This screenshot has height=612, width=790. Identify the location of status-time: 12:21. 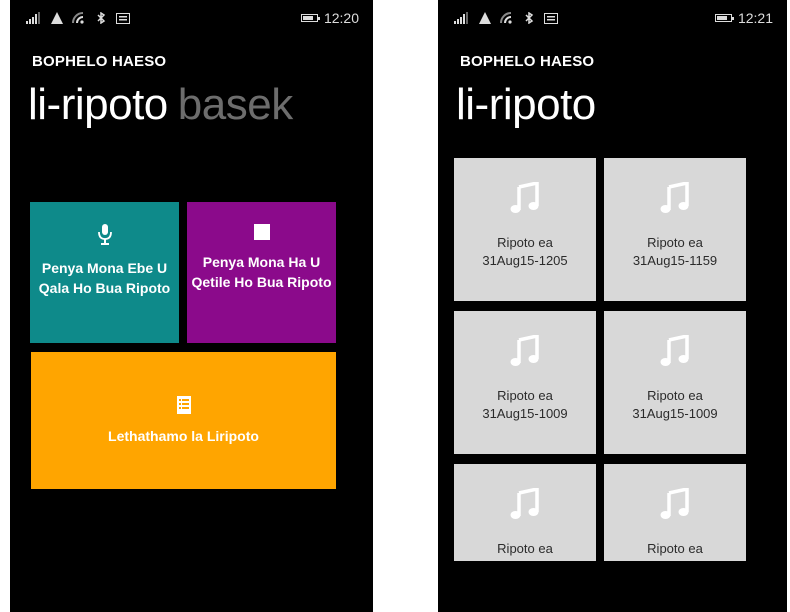
(755, 18).